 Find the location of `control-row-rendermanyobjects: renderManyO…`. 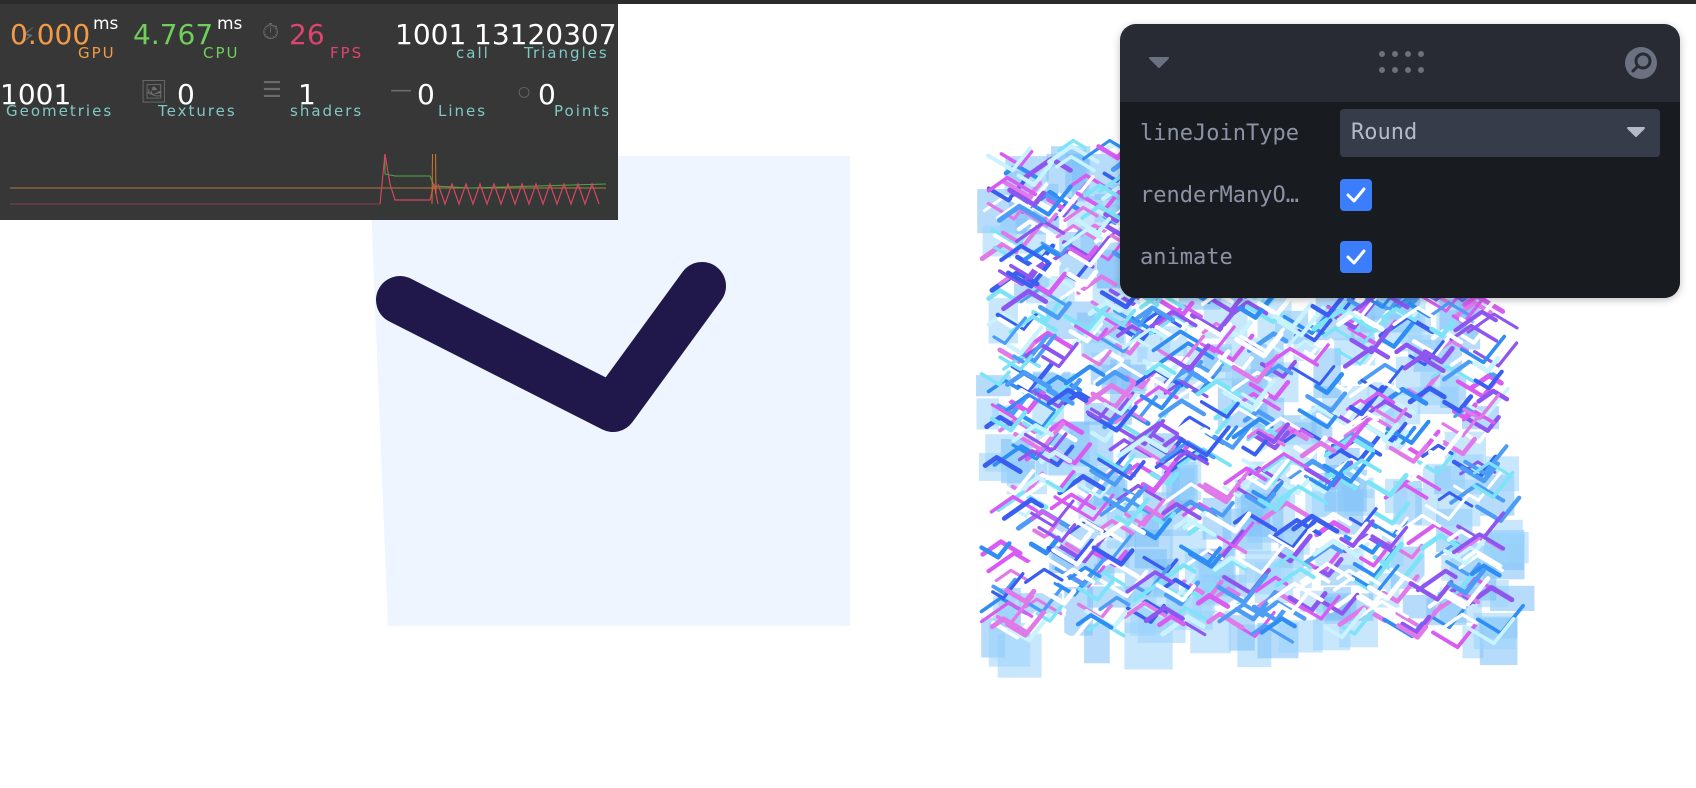

control-row-rendermanyobjects: renderManyO… is located at coordinates (1400, 195).